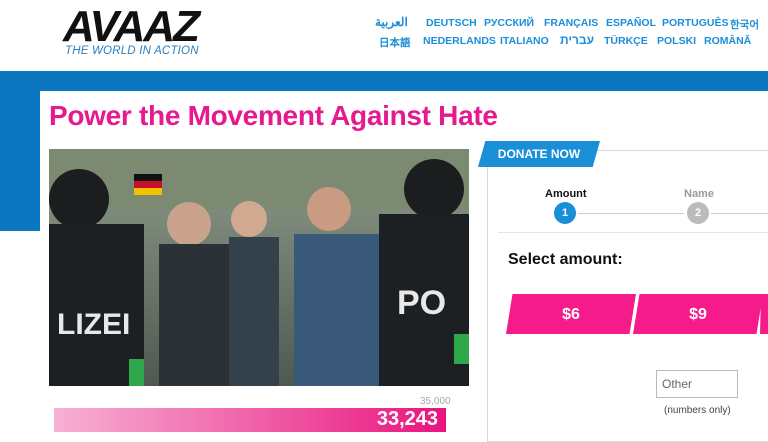 The height and width of the screenshot is (442, 768). What do you see at coordinates (384, 81) in the screenshot?
I see `header-band` at bounding box center [384, 81].